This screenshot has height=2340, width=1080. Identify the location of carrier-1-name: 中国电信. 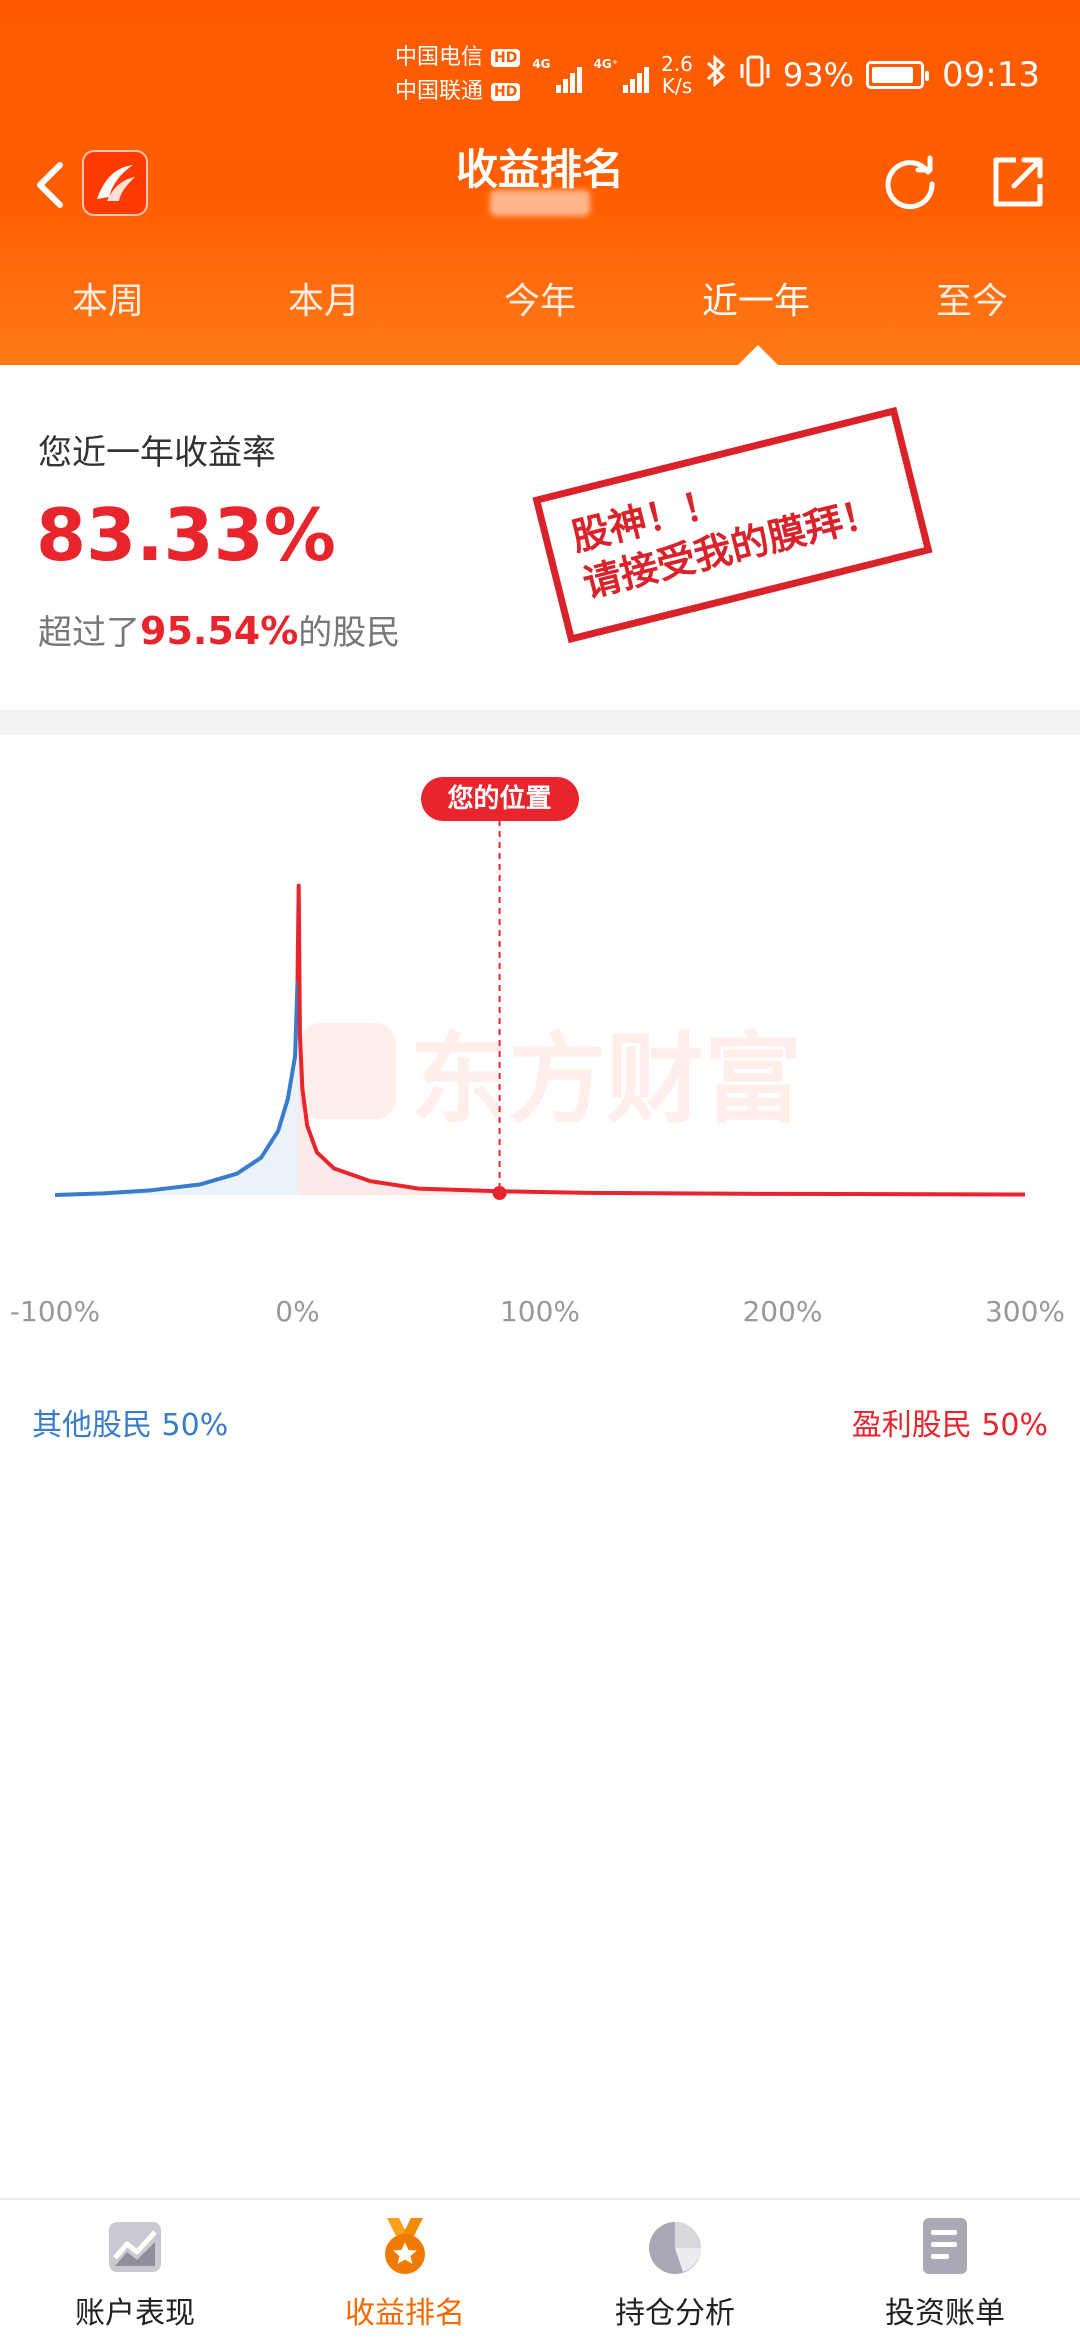
(438, 57).